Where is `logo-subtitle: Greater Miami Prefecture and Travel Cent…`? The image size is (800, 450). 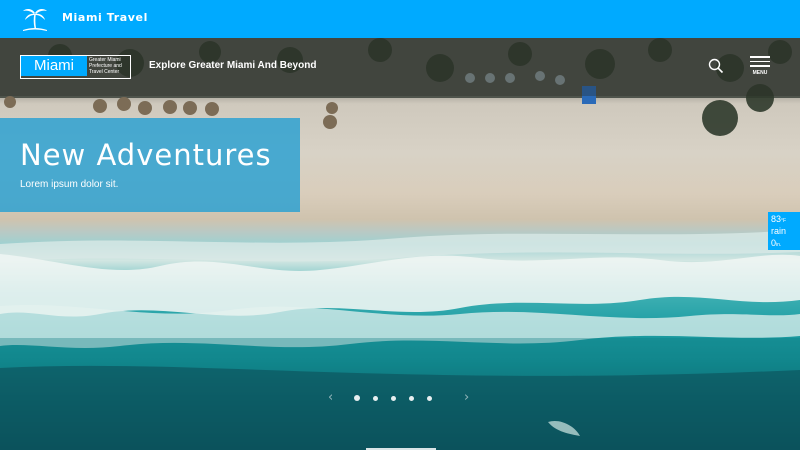
logo-subtitle: Greater Miami Prefecture and Travel Cent… is located at coordinates (108, 67).